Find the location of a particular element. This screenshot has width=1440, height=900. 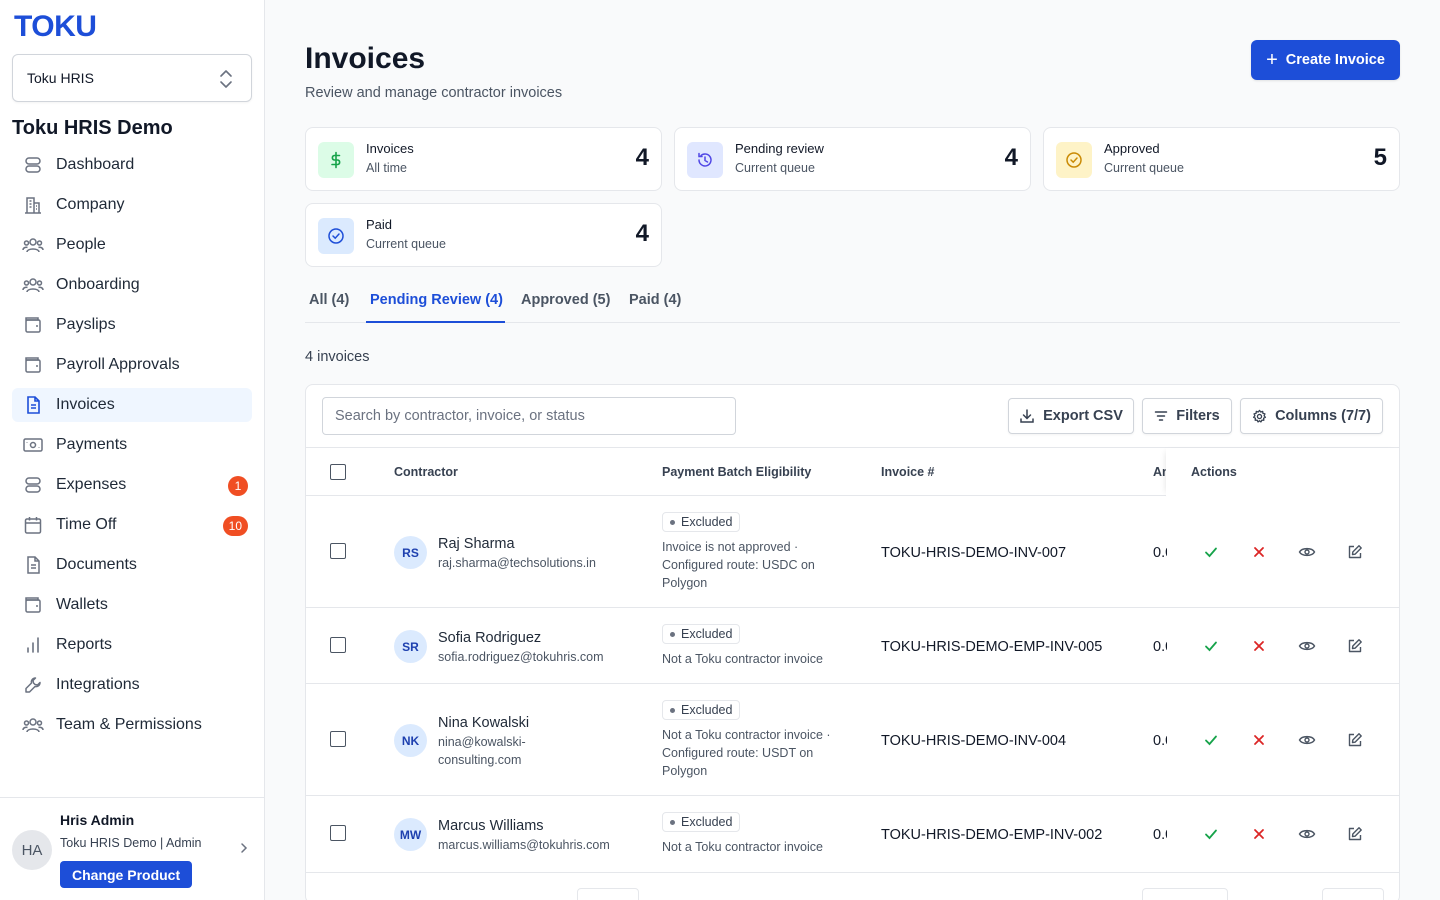

sidebar-item-label: Payroll Approvals is located at coordinates (118, 364).